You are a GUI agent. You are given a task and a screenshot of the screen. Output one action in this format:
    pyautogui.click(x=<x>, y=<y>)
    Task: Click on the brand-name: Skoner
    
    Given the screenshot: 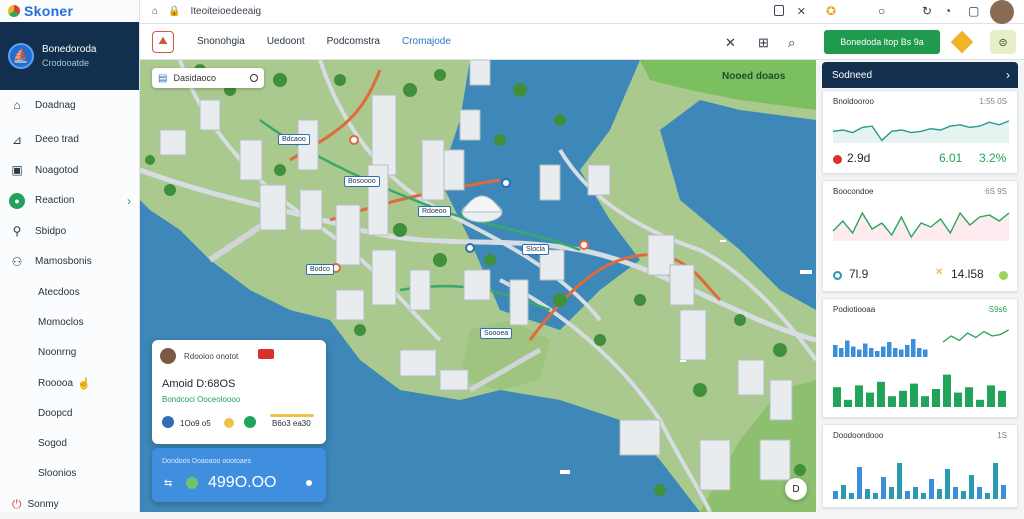 What is the action you would take?
    pyautogui.click(x=49, y=11)
    